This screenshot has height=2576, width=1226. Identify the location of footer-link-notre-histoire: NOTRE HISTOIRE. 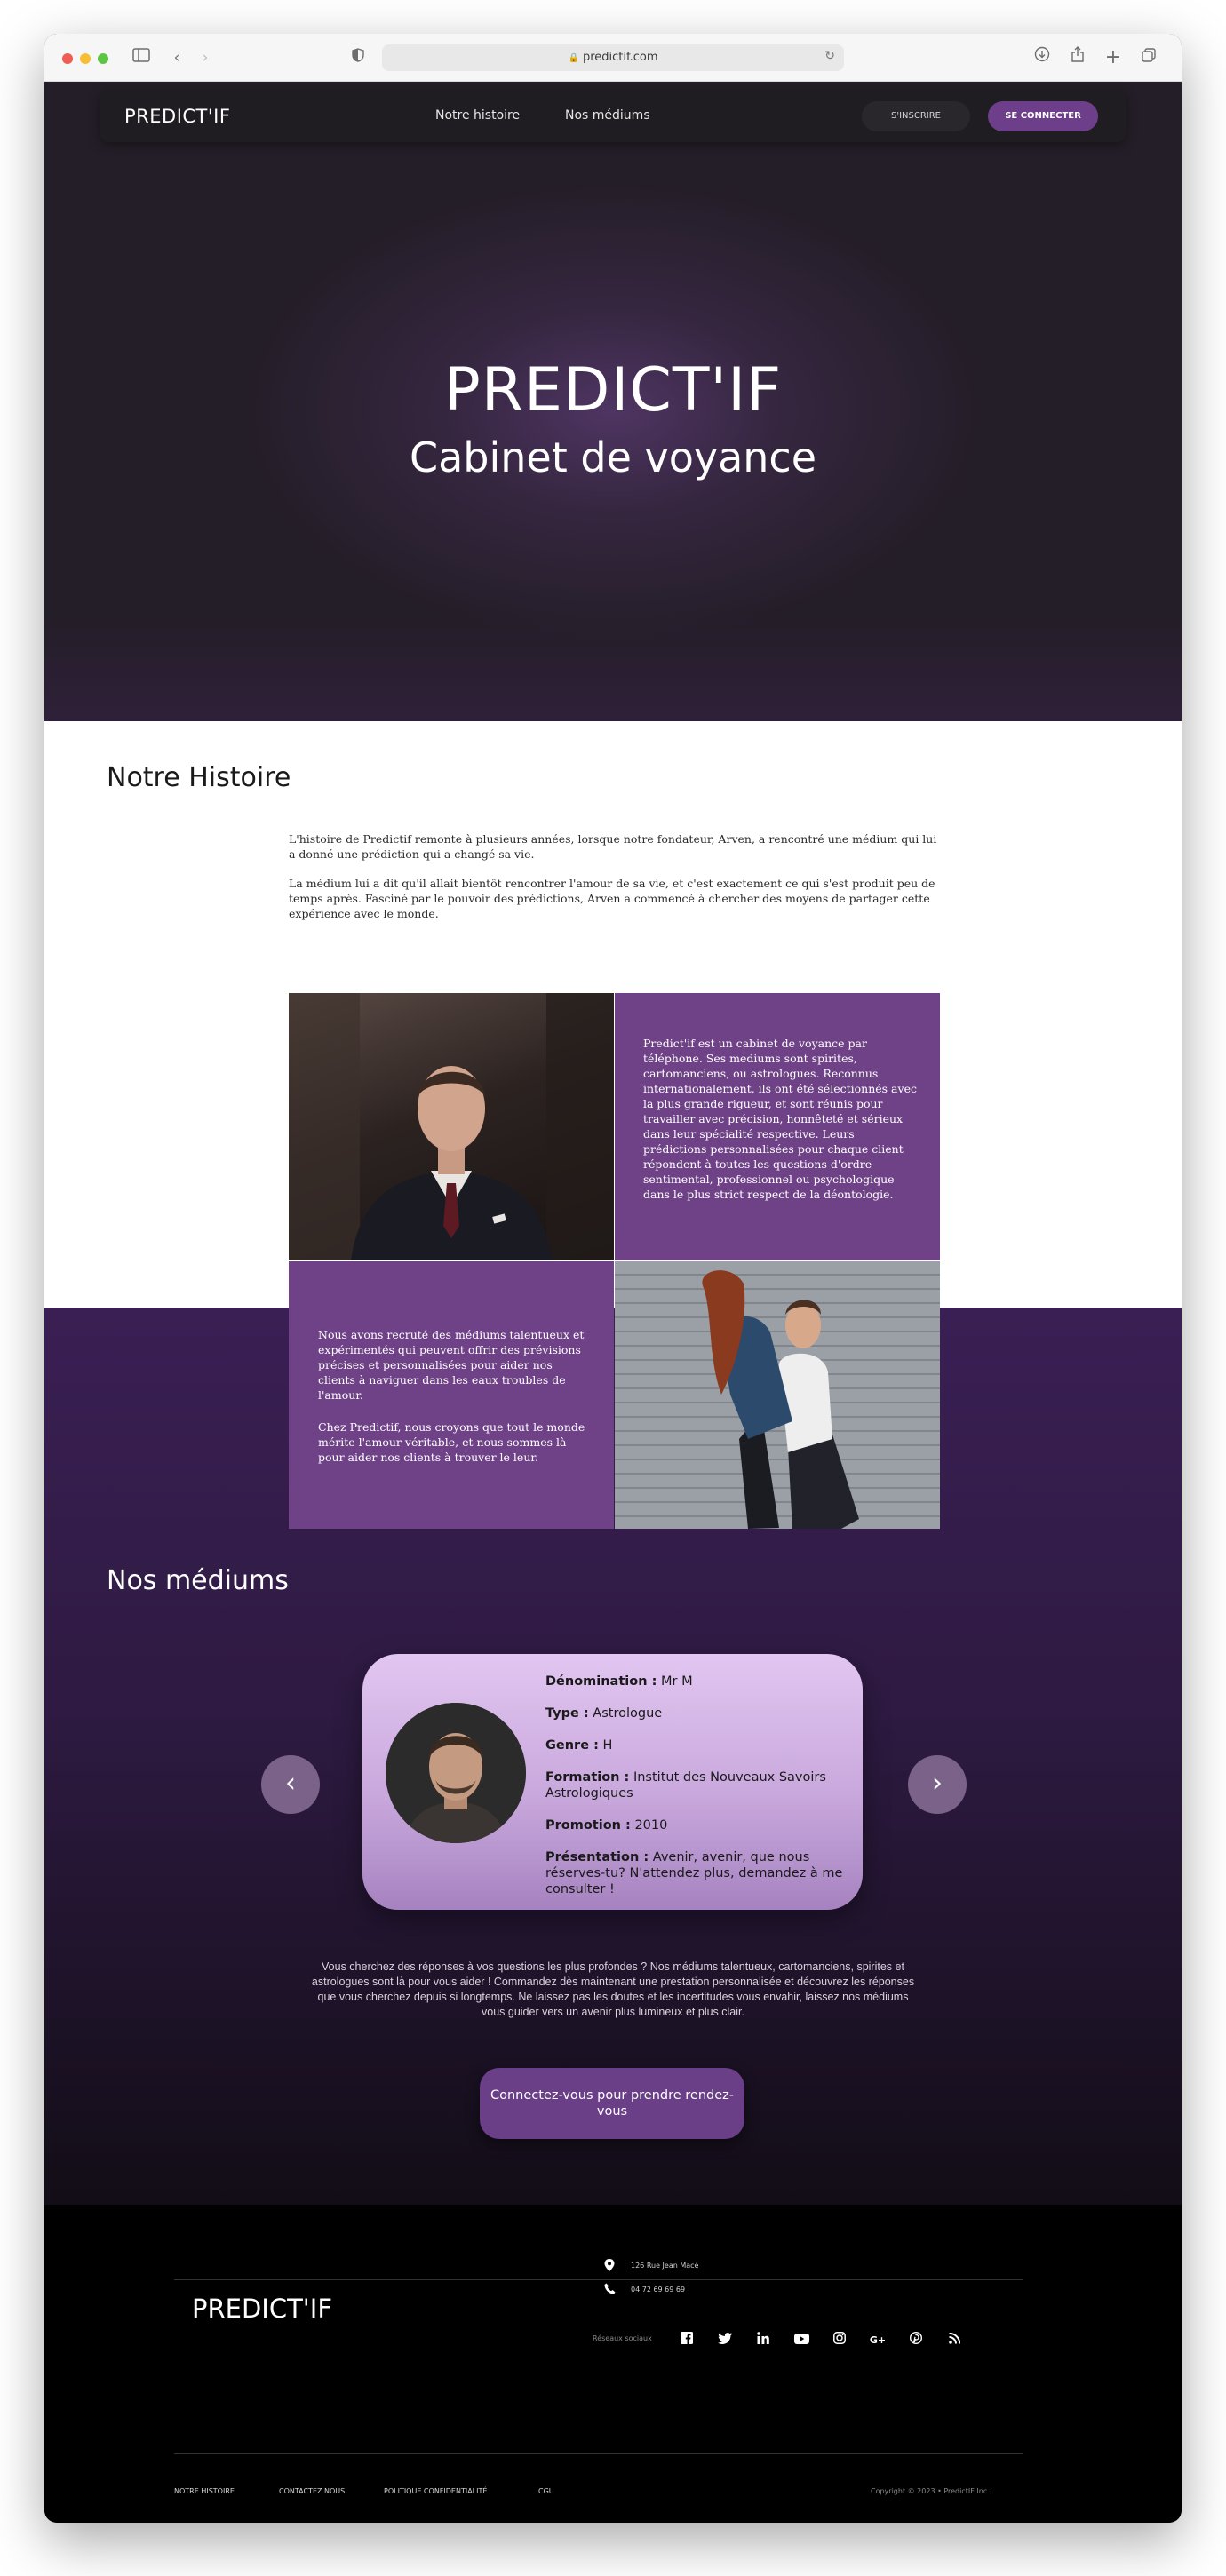
(204, 2491).